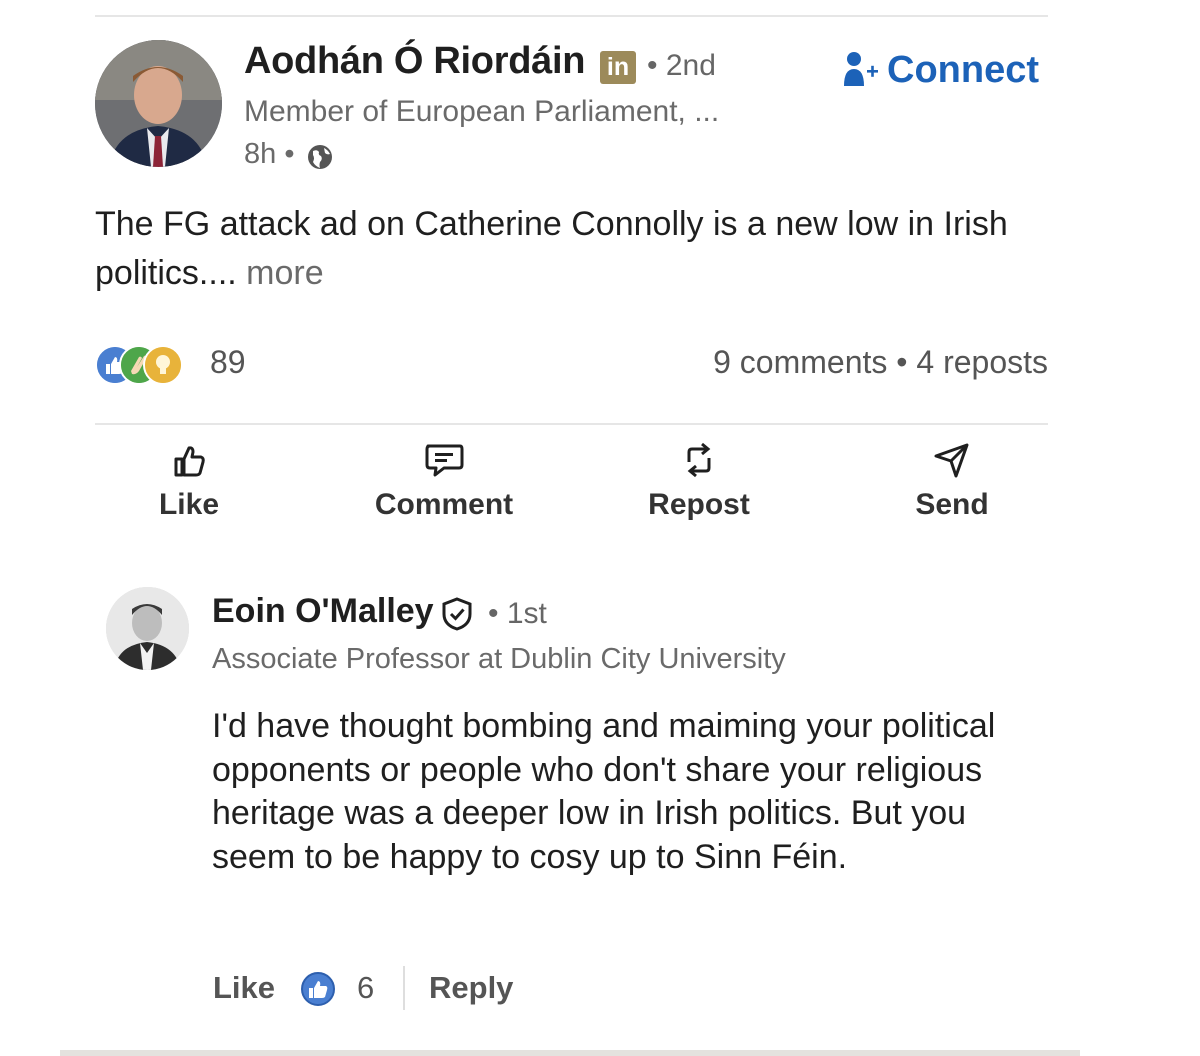 This screenshot has width=1200, height=1056. Describe the element at coordinates (228, 362) in the screenshot. I see `reaction-count: 89` at that location.